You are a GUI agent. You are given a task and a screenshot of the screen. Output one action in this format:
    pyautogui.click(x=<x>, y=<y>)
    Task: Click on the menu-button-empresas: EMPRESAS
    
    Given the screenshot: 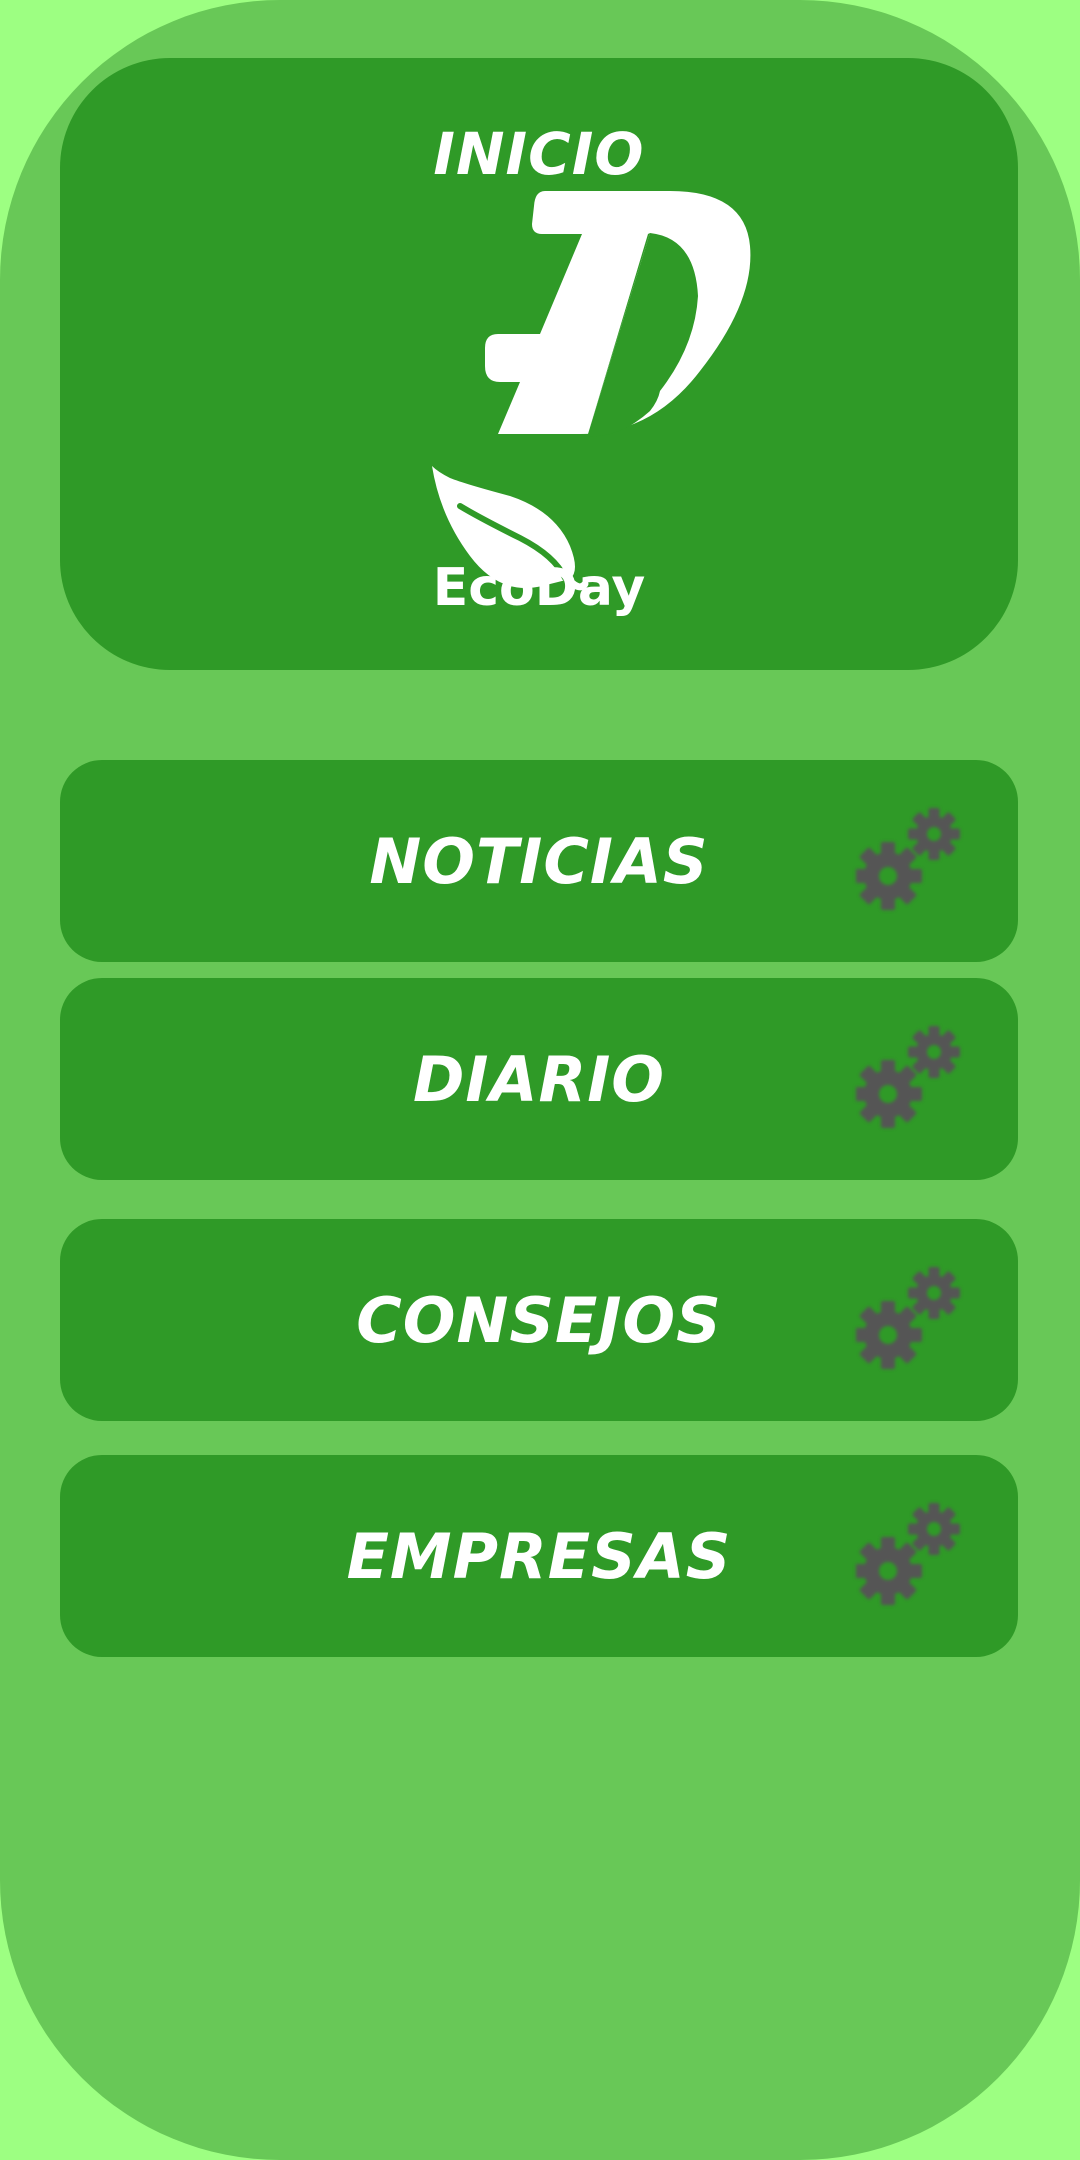 What is the action you would take?
    pyautogui.click(x=539, y=1556)
    